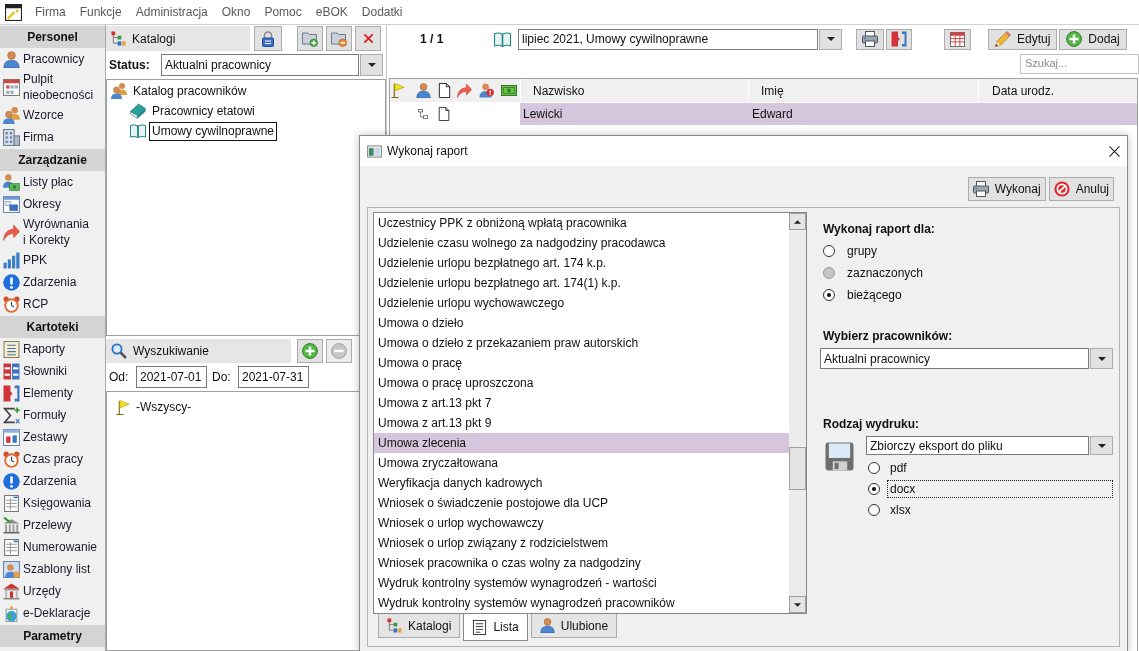  Describe the element at coordinates (213, 131) in the screenshot. I see `tree-item: Umowy cywilnoprawne` at that location.